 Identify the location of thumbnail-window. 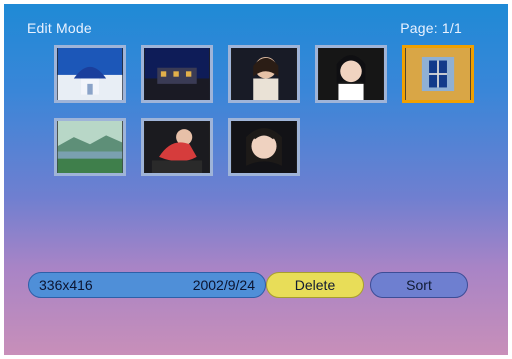
(438, 74).